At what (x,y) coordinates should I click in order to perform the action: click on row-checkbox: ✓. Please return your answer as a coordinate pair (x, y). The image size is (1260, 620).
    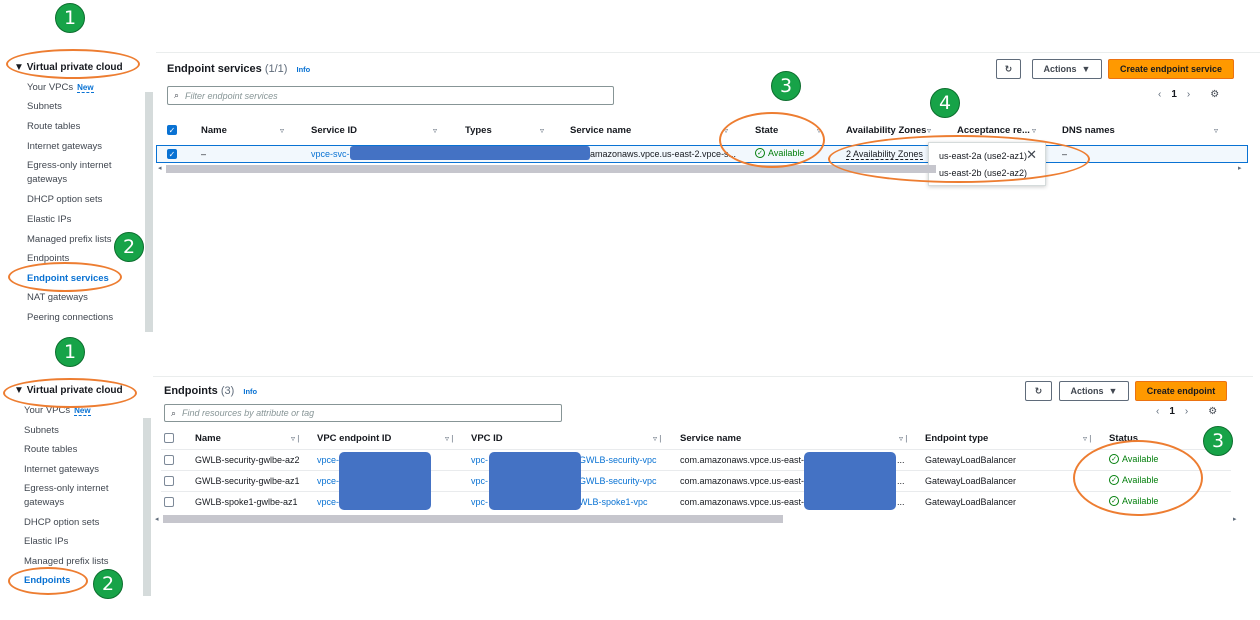
    Looking at the image, I should click on (172, 154).